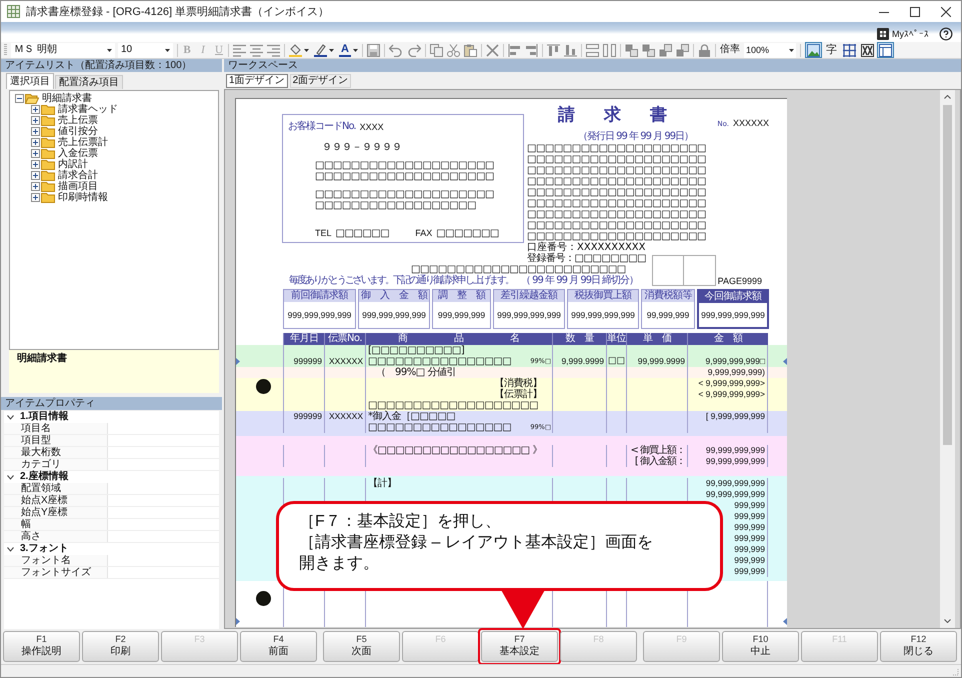 Image resolution: width=962 pixels, height=678 pixels. Describe the element at coordinates (239, 50) in the screenshot. I see `align-left-icon` at that location.